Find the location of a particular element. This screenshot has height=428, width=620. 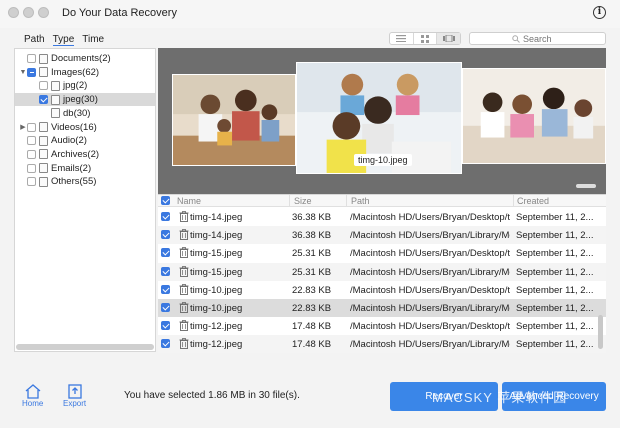

disclosure-open-icon: ▼ is located at coordinates (23, 72).